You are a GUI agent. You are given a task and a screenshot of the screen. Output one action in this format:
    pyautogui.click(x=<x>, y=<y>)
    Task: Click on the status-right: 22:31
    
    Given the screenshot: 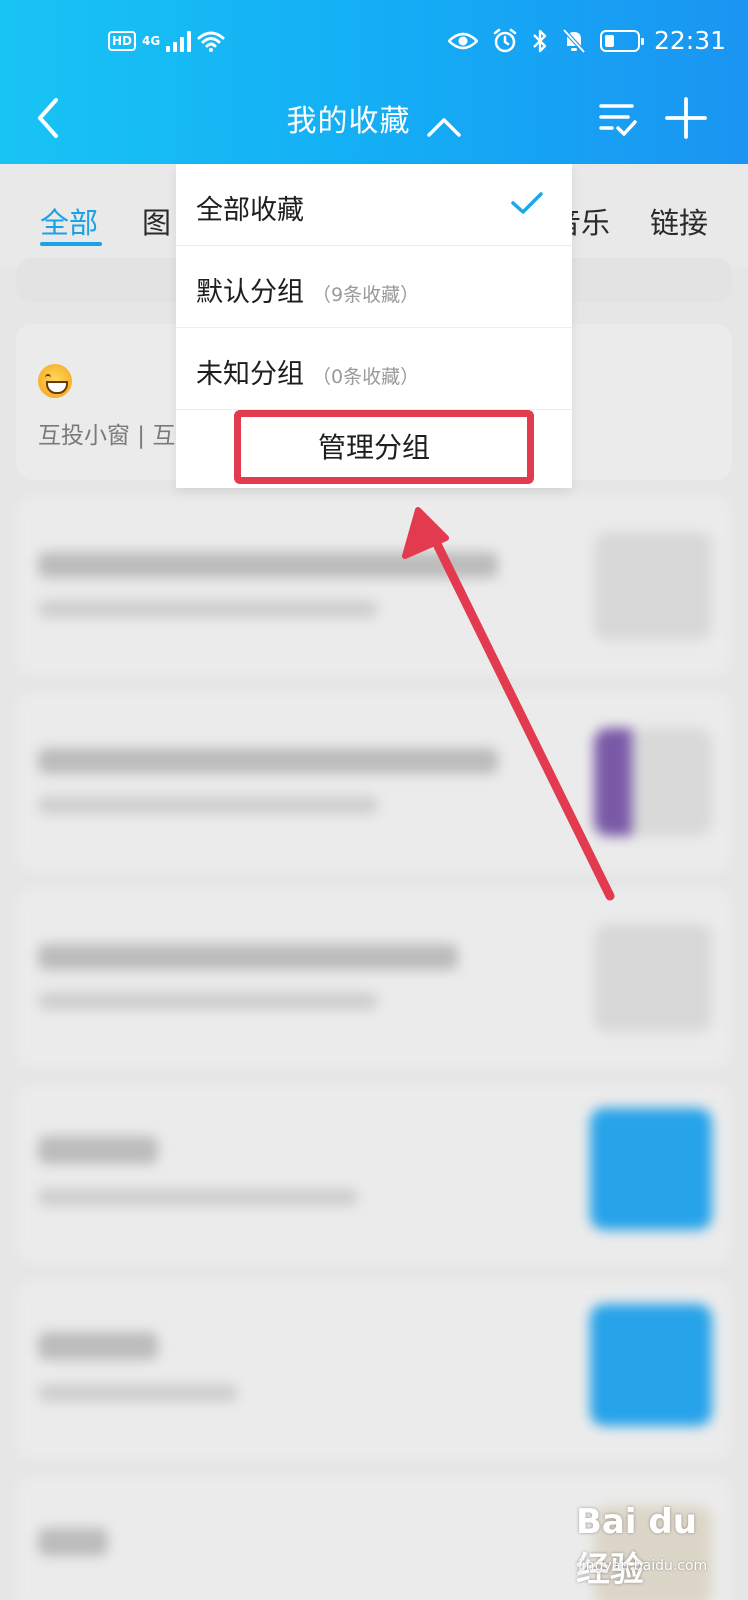 What is the action you would take?
    pyautogui.click(x=586, y=40)
    